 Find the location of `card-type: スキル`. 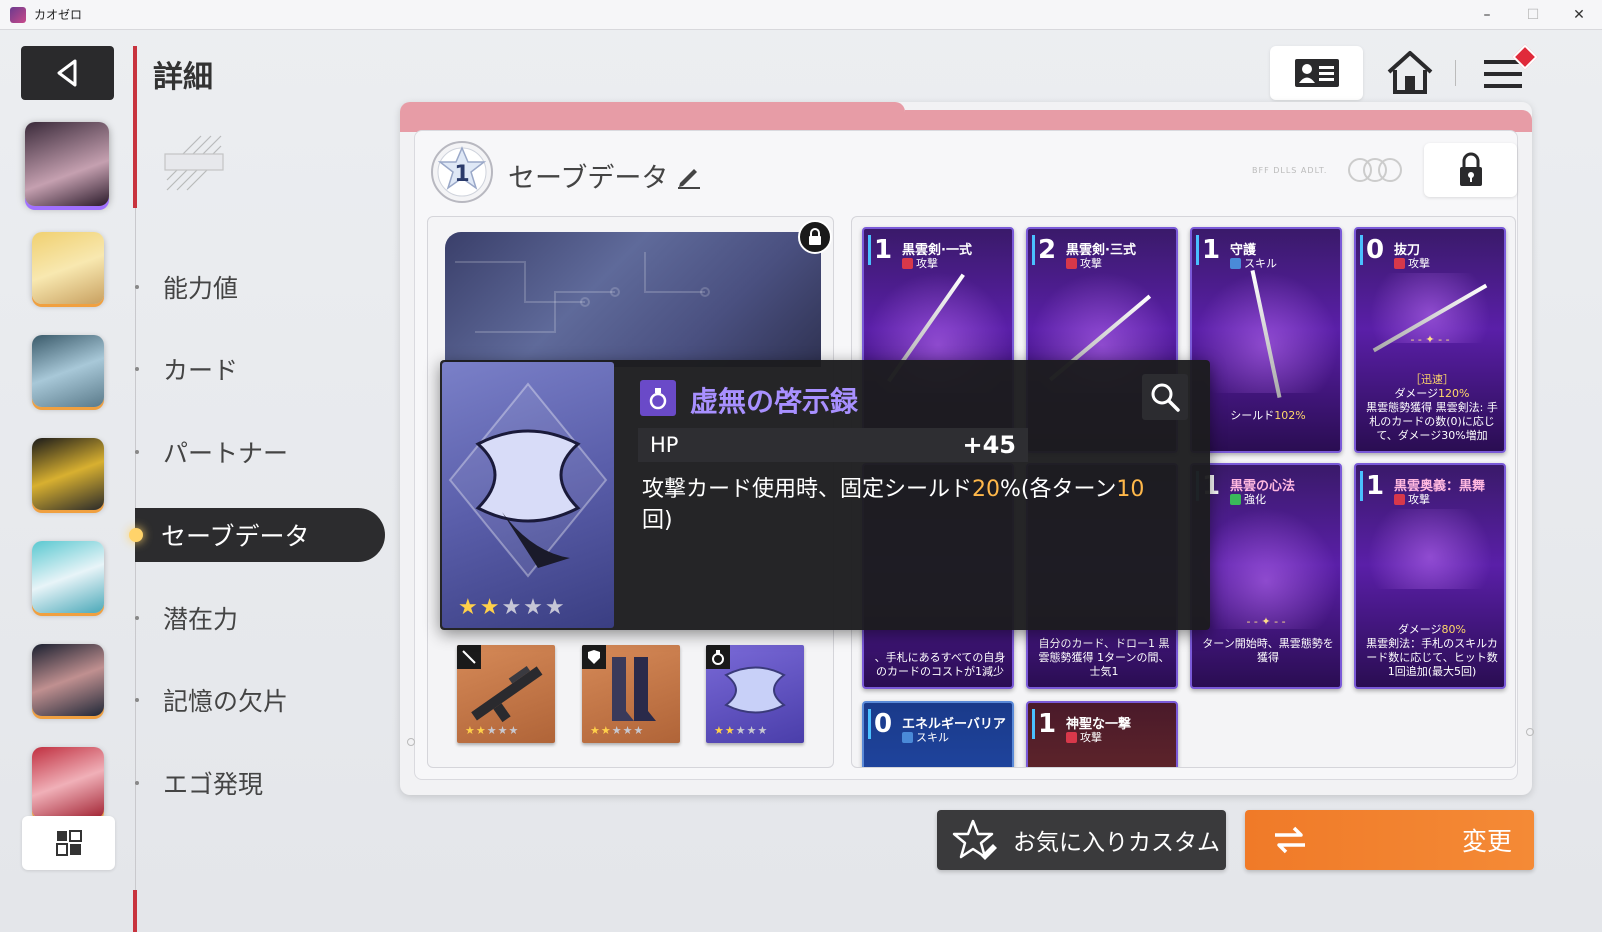

card-type: スキル is located at coordinates (1253, 263).